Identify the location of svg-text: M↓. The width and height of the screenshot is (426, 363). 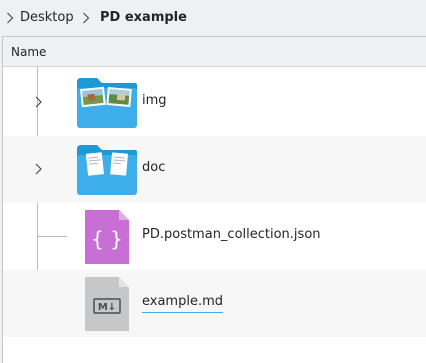
(107, 307).